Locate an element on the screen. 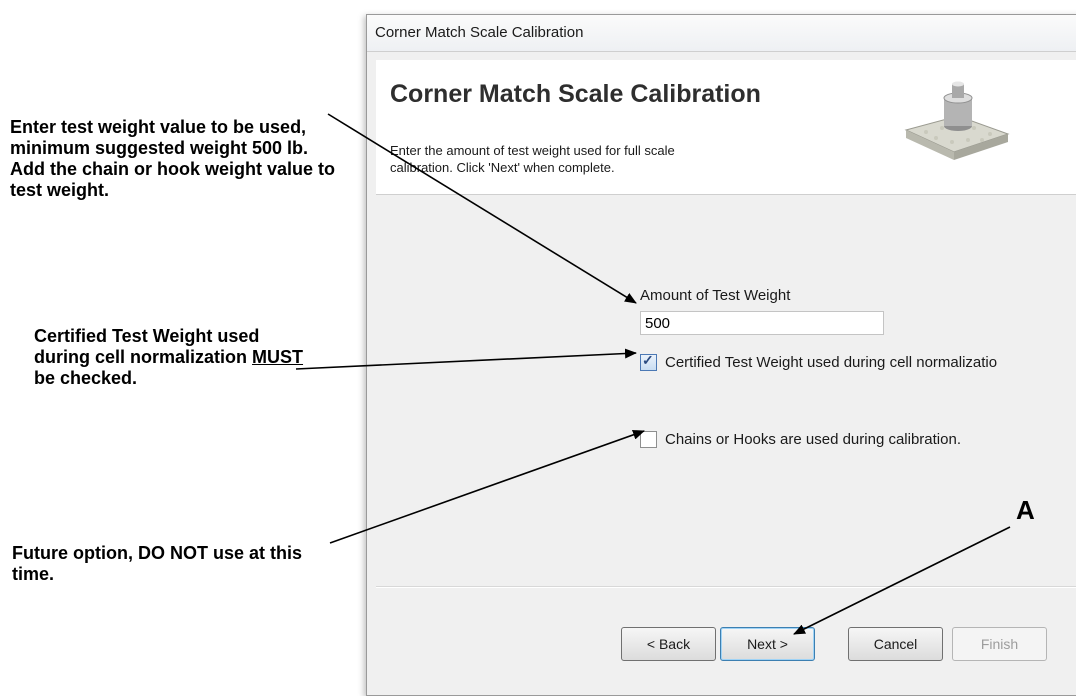 The height and width of the screenshot is (696, 1076). footer-separator is located at coordinates (726, 587).